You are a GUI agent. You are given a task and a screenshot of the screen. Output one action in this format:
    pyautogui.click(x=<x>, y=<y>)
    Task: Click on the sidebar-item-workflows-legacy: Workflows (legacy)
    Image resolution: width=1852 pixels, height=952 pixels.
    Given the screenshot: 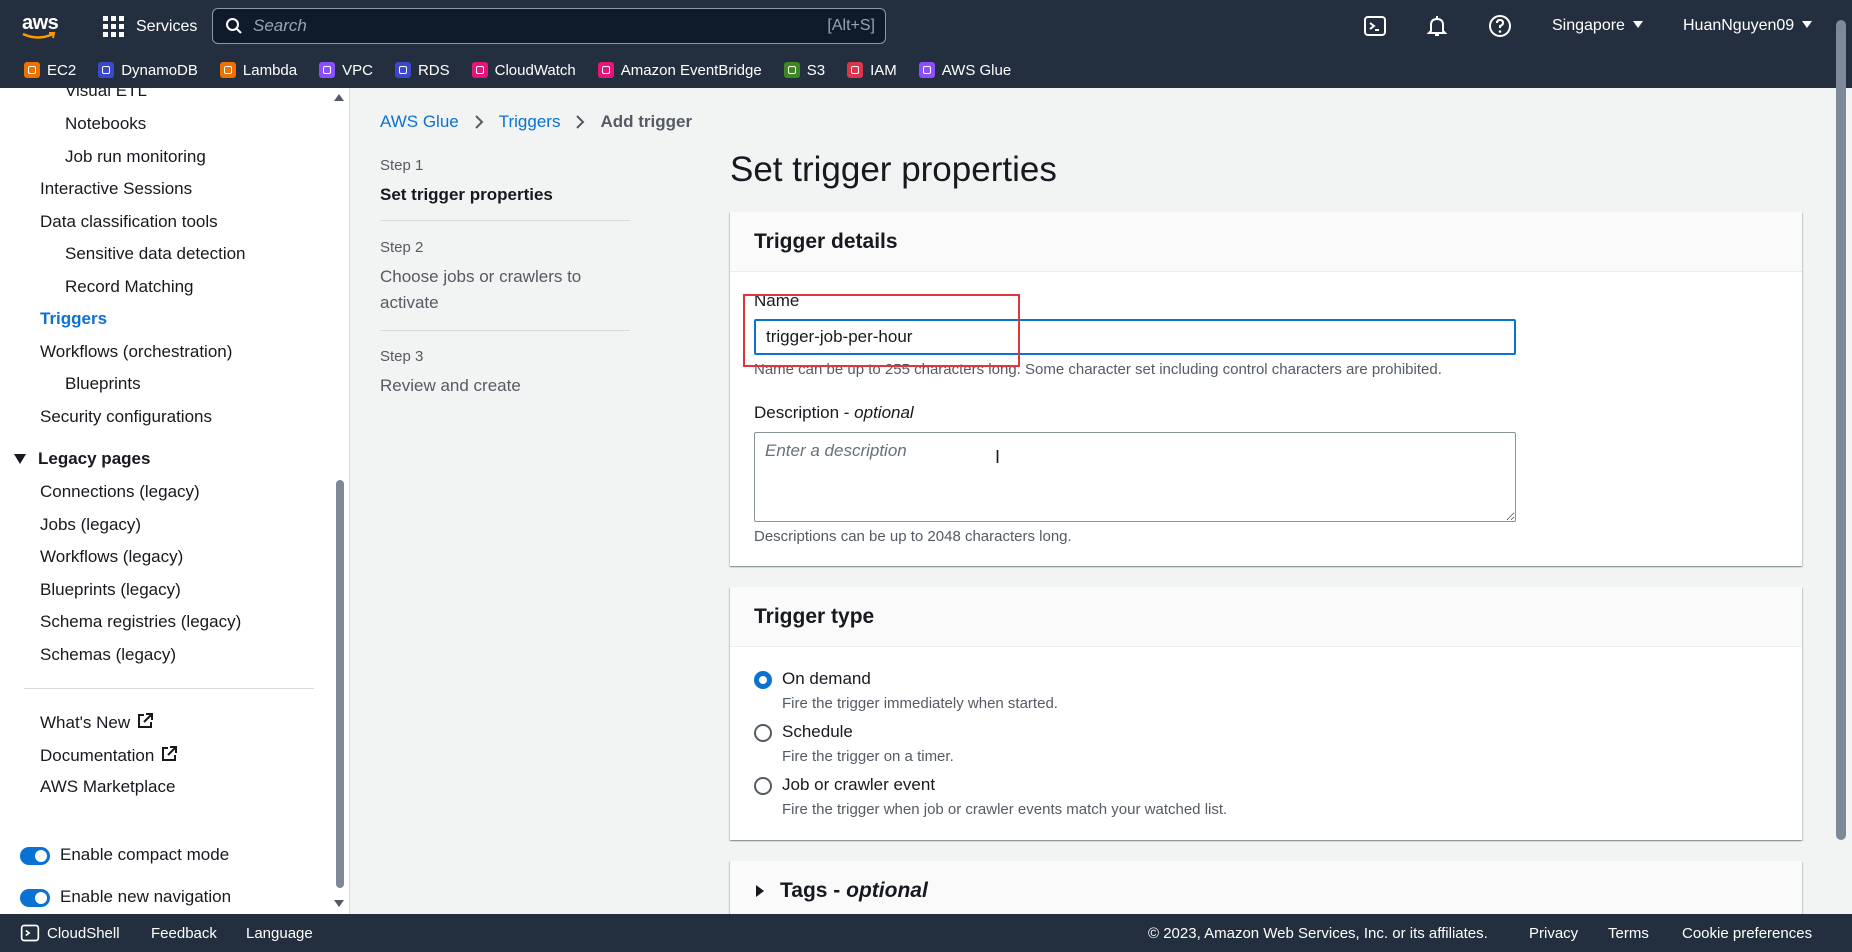 What is the action you would take?
    pyautogui.click(x=111, y=557)
    